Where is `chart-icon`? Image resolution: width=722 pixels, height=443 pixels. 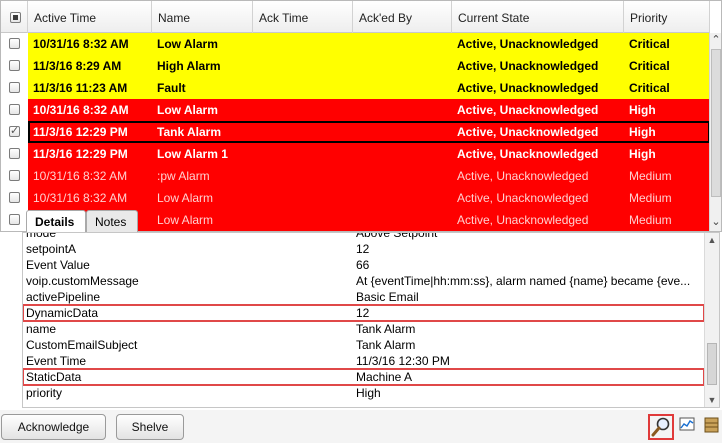
chart-icon is located at coordinates (690, 427).